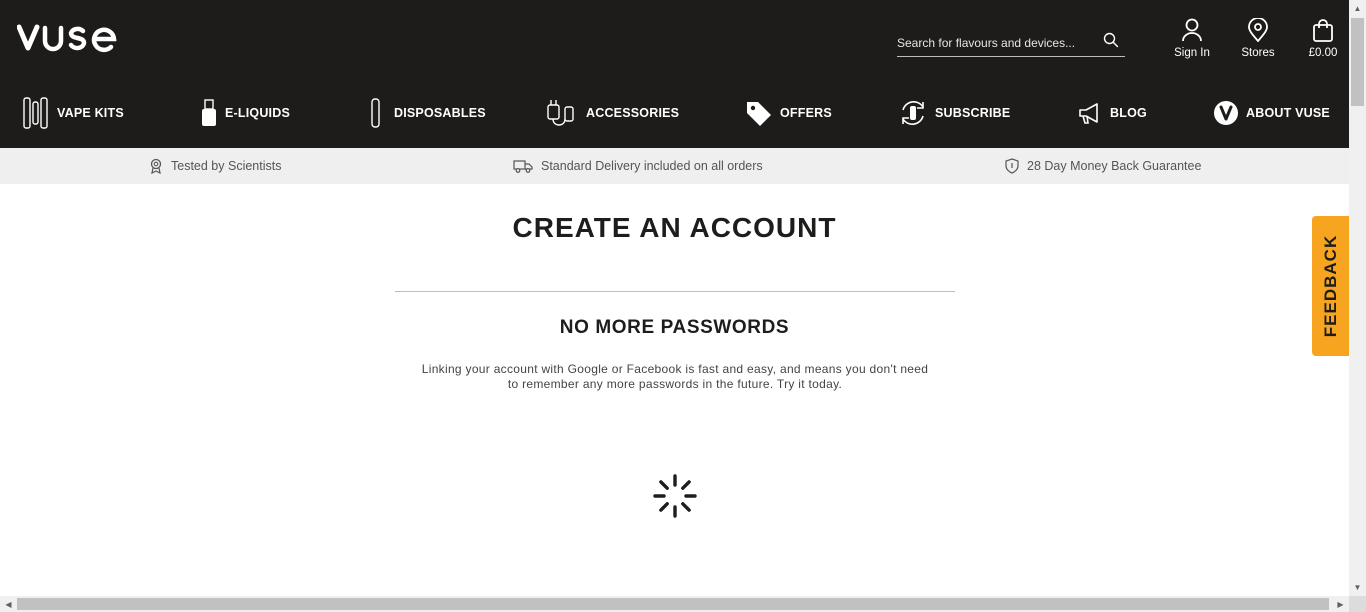 Image resolution: width=1366 pixels, height=612 pixels. I want to click on delivery-truck-icon, so click(523, 166).